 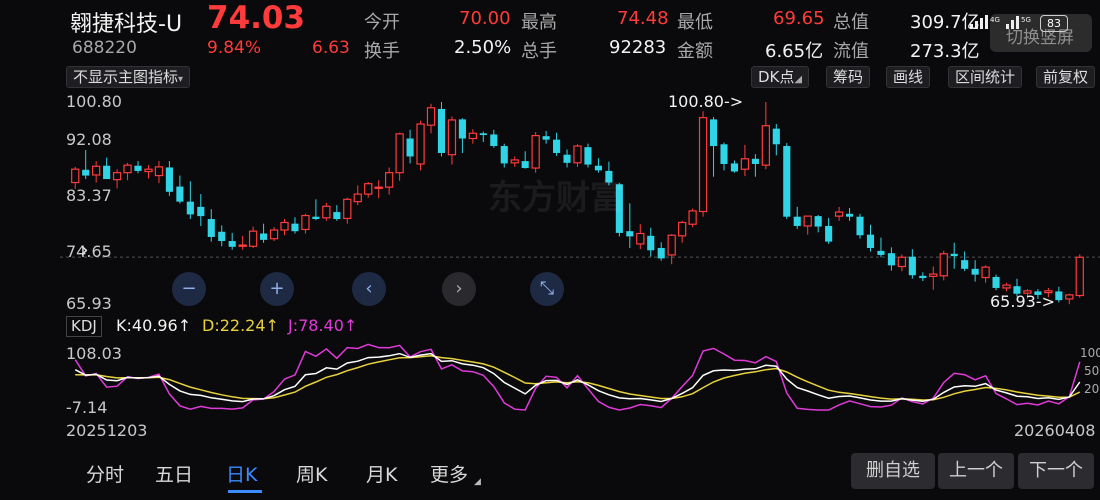 I want to click on y-axis-max: 100.80, so click(x=94, y=101).